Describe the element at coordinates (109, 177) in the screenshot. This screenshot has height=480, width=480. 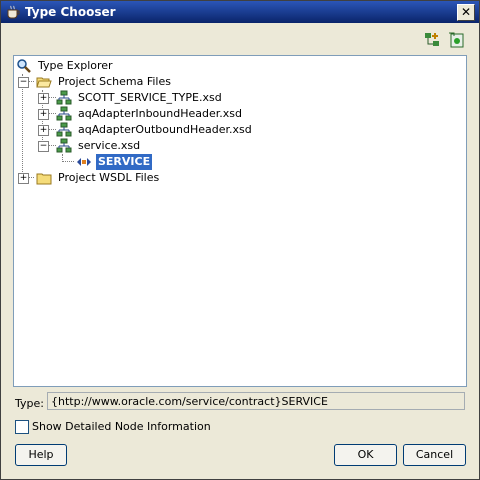
I see `tree-node-label: Project WSDL Files` at that location.